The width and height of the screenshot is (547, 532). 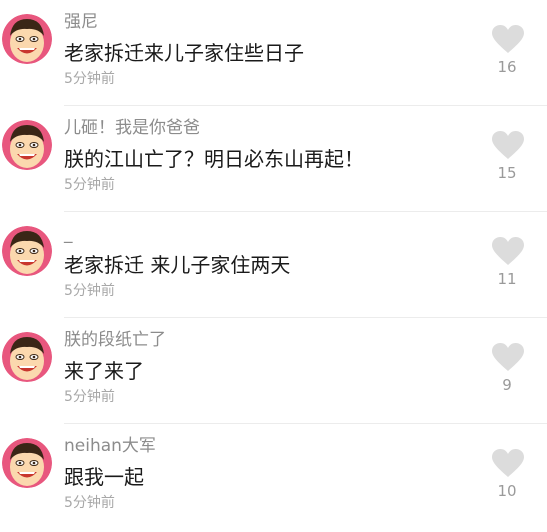 I want to click on comment-username: neihan大军, so click(x=110, y=446).